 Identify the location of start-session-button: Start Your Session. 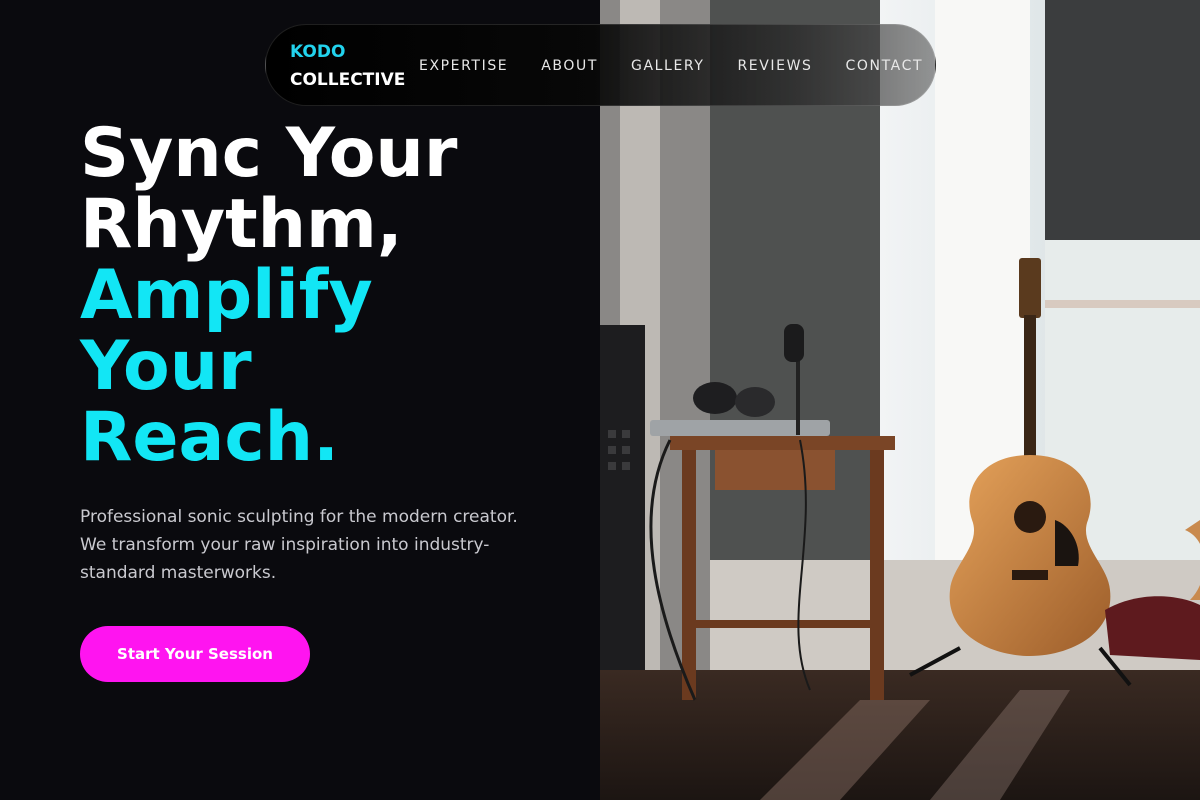
(195, 654).